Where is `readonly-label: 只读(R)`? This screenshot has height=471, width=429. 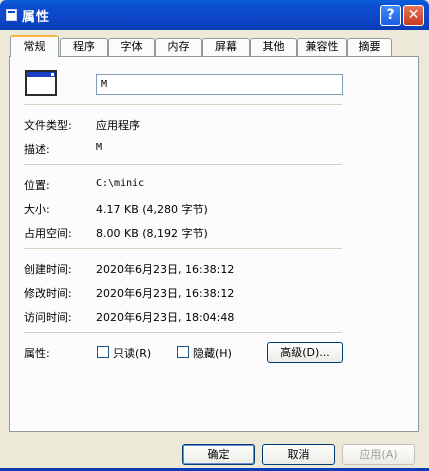
readonly-label: 只读(R) is located at coordinates (132, 353).